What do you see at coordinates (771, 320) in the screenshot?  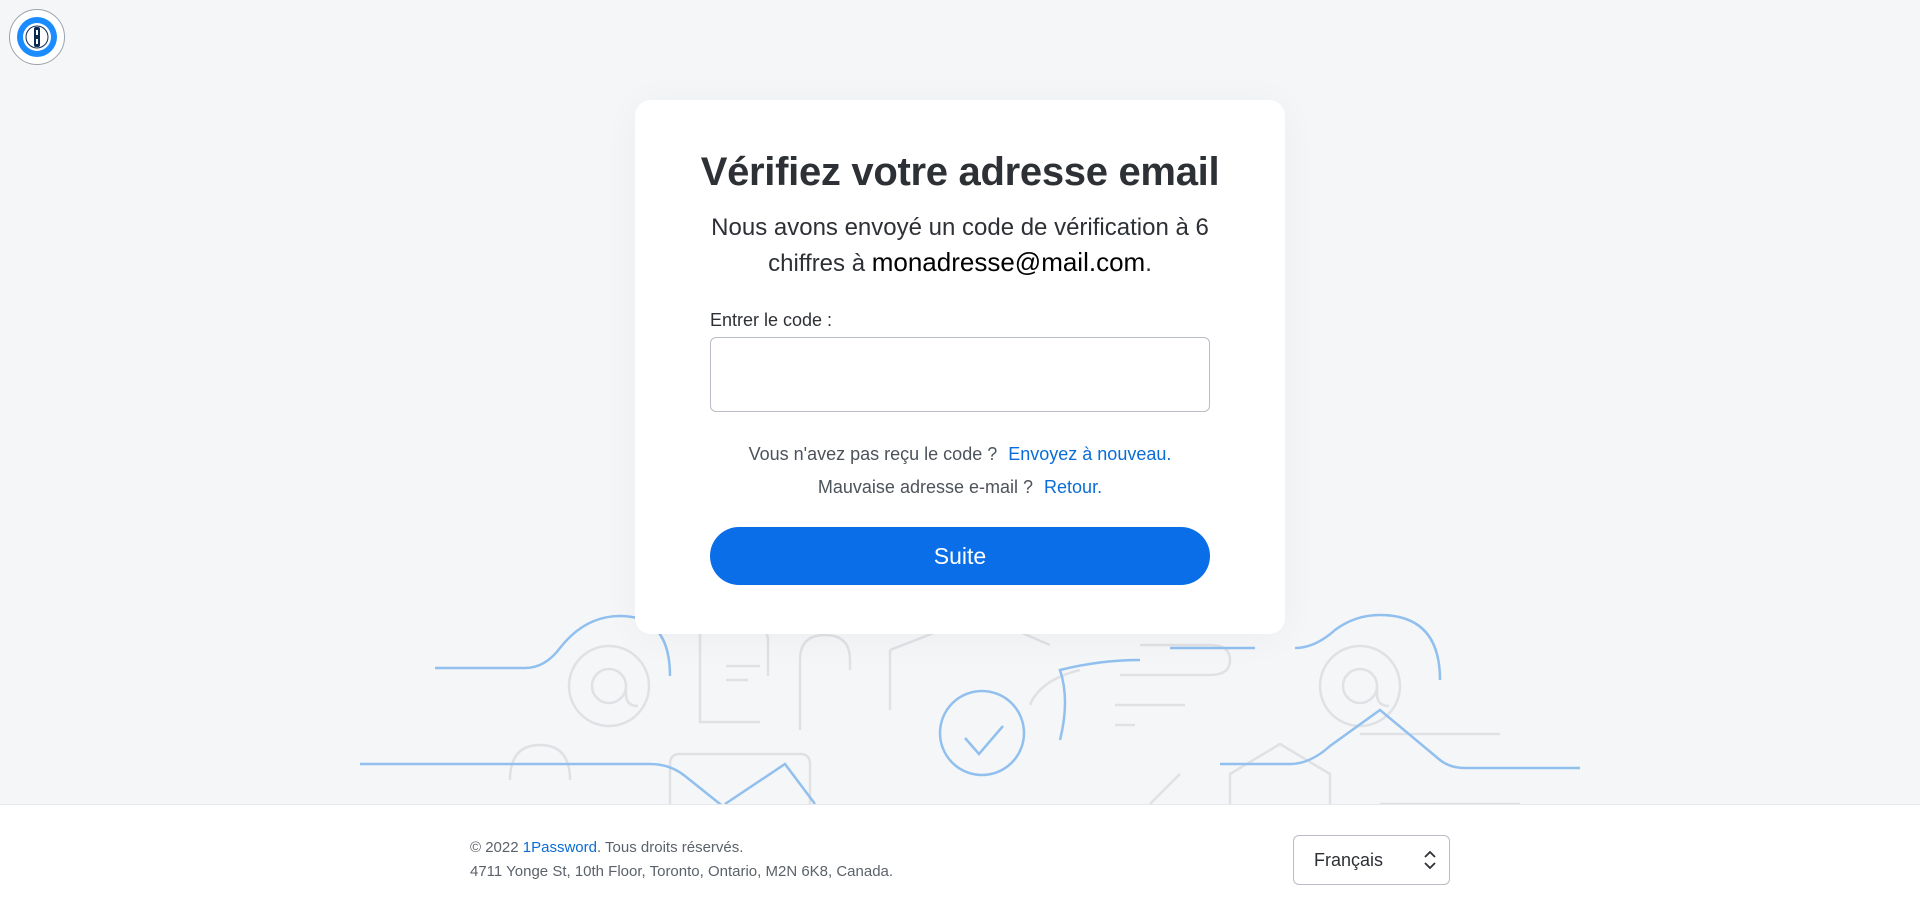 I see `code-field-label: Entrer le code :` at bounding box center [771, 320].